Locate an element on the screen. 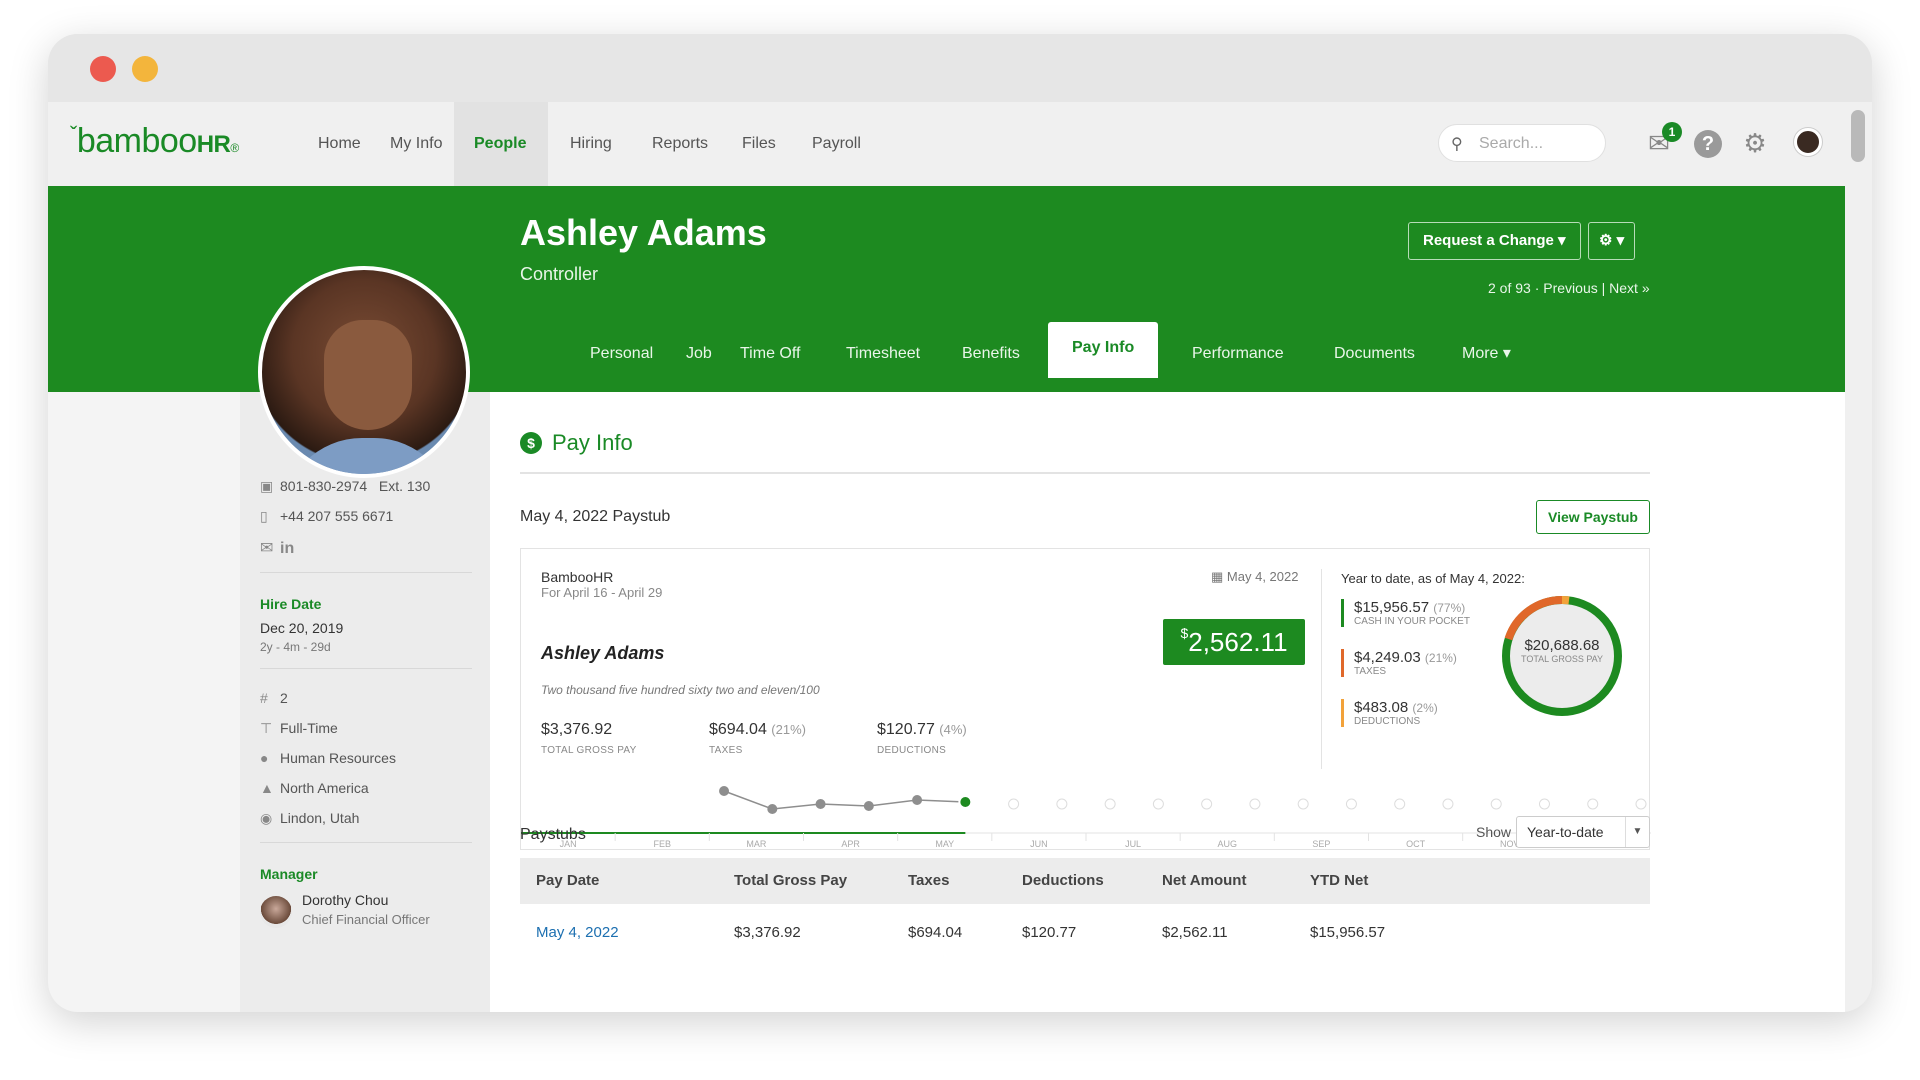 The width and height of the screenshot is (1920, 1080). settings-gear-icon: ⚙ is located at coordinates (1755, 143).